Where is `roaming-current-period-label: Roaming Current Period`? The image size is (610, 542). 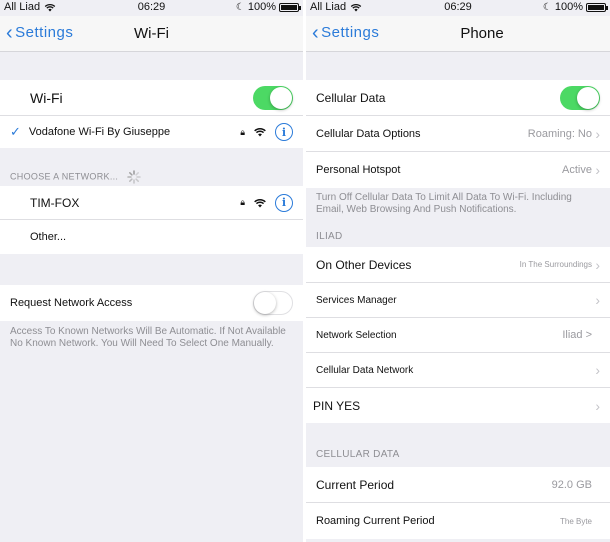
roaming-current-period-label: Roaming Current Period is located at coordinates (375, 521).